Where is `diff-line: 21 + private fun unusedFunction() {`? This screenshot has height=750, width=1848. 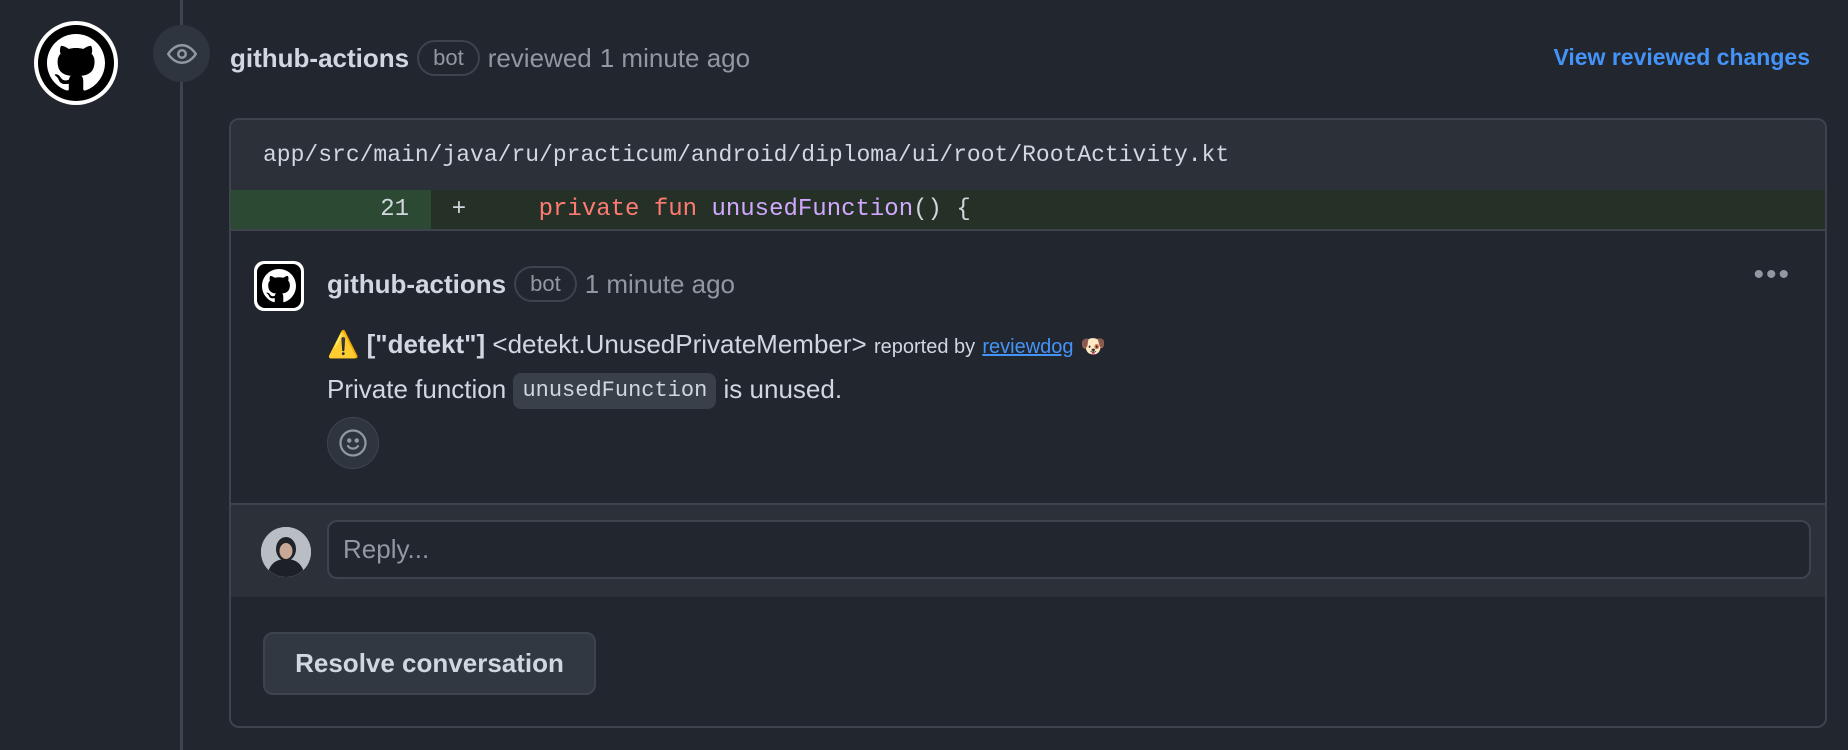
diff-line: 21 + private fun unusedFunction() { is located at coordinates (1028, 210).